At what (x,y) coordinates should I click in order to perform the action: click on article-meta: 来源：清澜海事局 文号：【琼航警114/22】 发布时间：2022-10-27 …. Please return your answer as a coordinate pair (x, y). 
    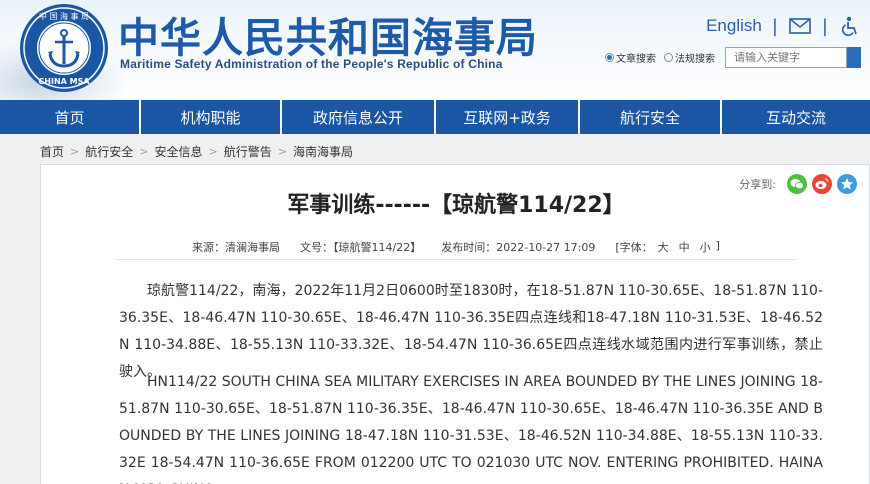
    Looking at the image, I should click on (455, 247).